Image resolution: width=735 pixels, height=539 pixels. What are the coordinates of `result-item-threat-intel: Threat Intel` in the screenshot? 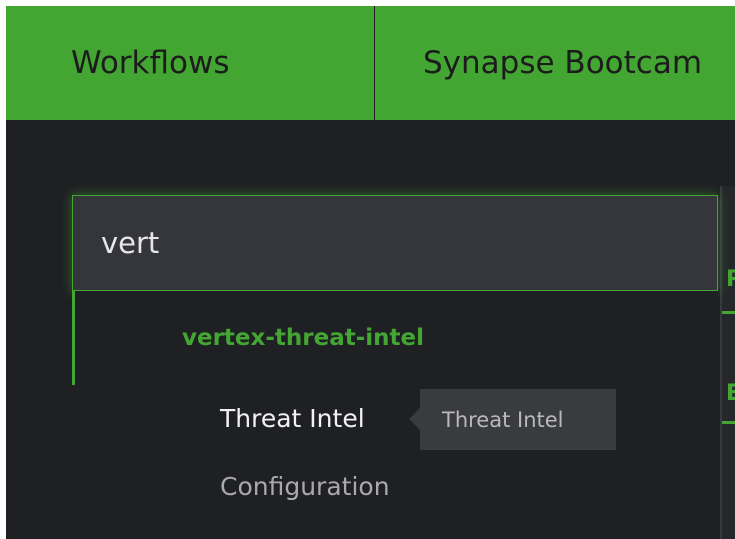 It's located at (292, 418).